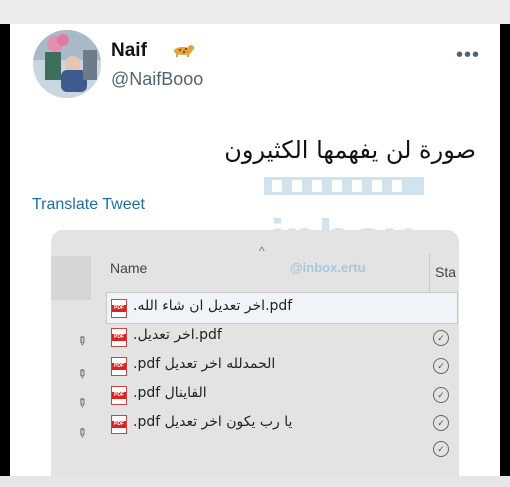 This screenshot has height=487, width=510. Describe the element at coordinates (129, 268) in the screenshot. I see `column-header-name: Name` at that location.